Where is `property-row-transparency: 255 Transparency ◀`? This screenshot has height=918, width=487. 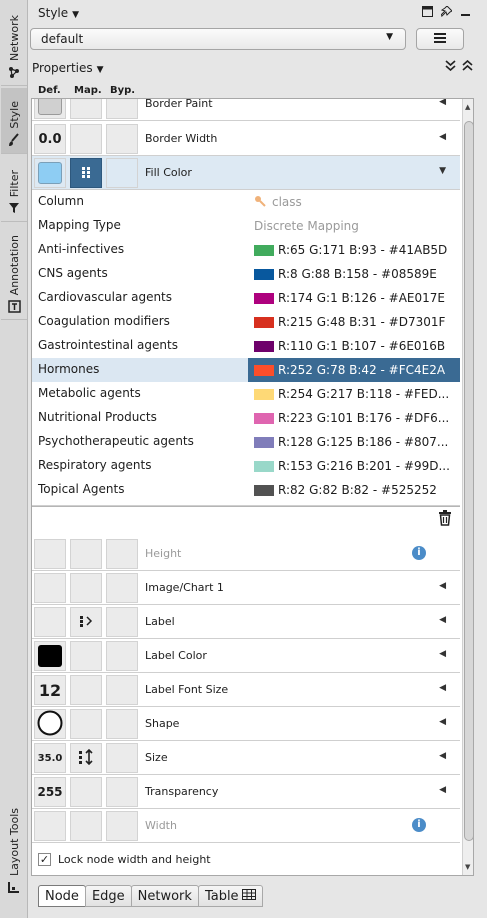 property-row-transparency: 255 Transparency ◀ is located at coordinates (246, 792).